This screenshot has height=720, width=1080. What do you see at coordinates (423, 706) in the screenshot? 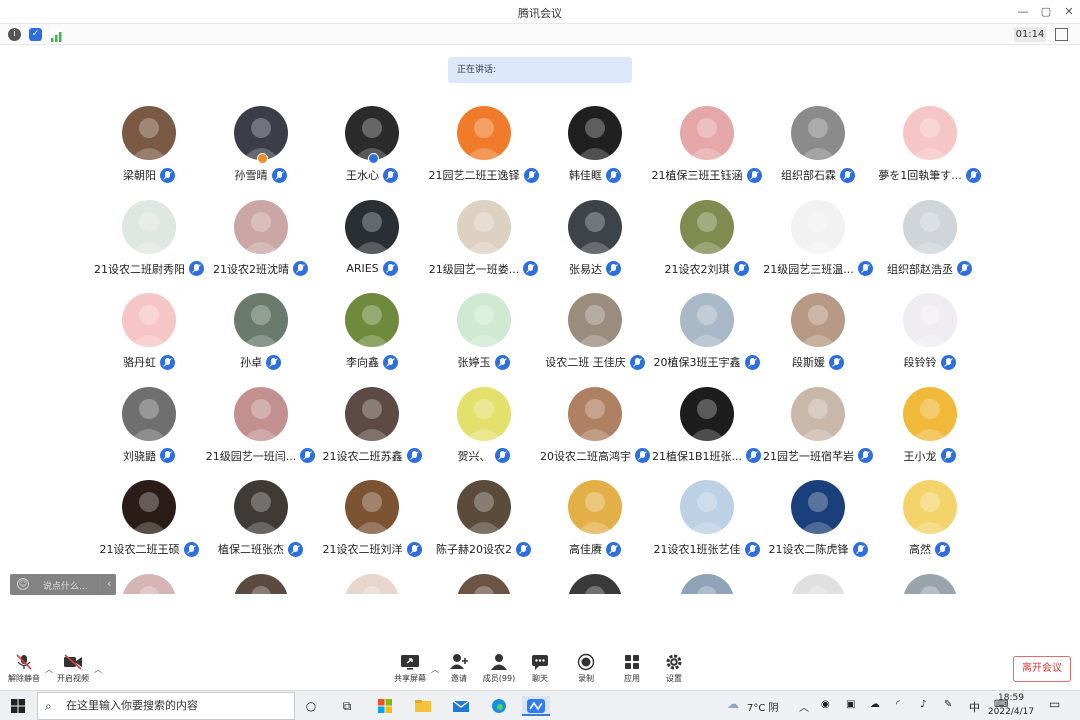
I see `file-explorer-icon` at bounding box center [423, 706].